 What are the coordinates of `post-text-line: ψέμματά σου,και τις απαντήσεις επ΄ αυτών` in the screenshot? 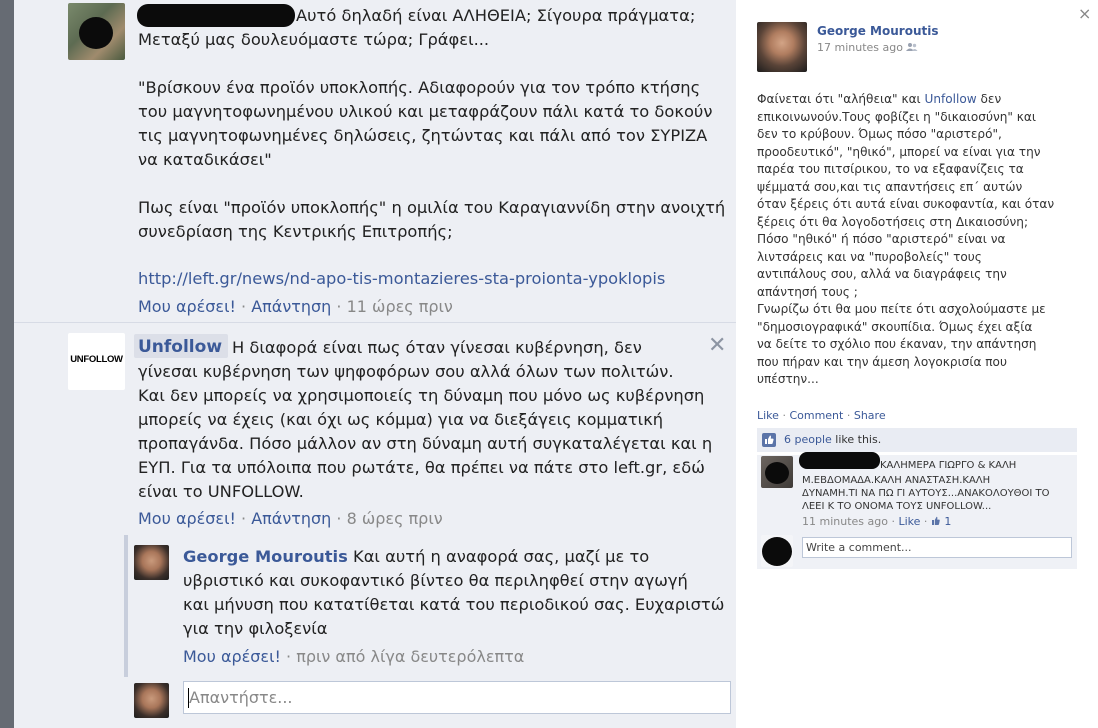 It's located at (890, 186).